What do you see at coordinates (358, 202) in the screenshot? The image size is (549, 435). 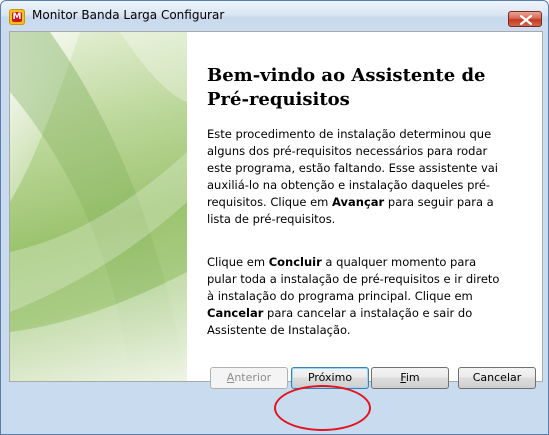 I see `intro-bold-next: Avançar` at bounding box center [358, 202].